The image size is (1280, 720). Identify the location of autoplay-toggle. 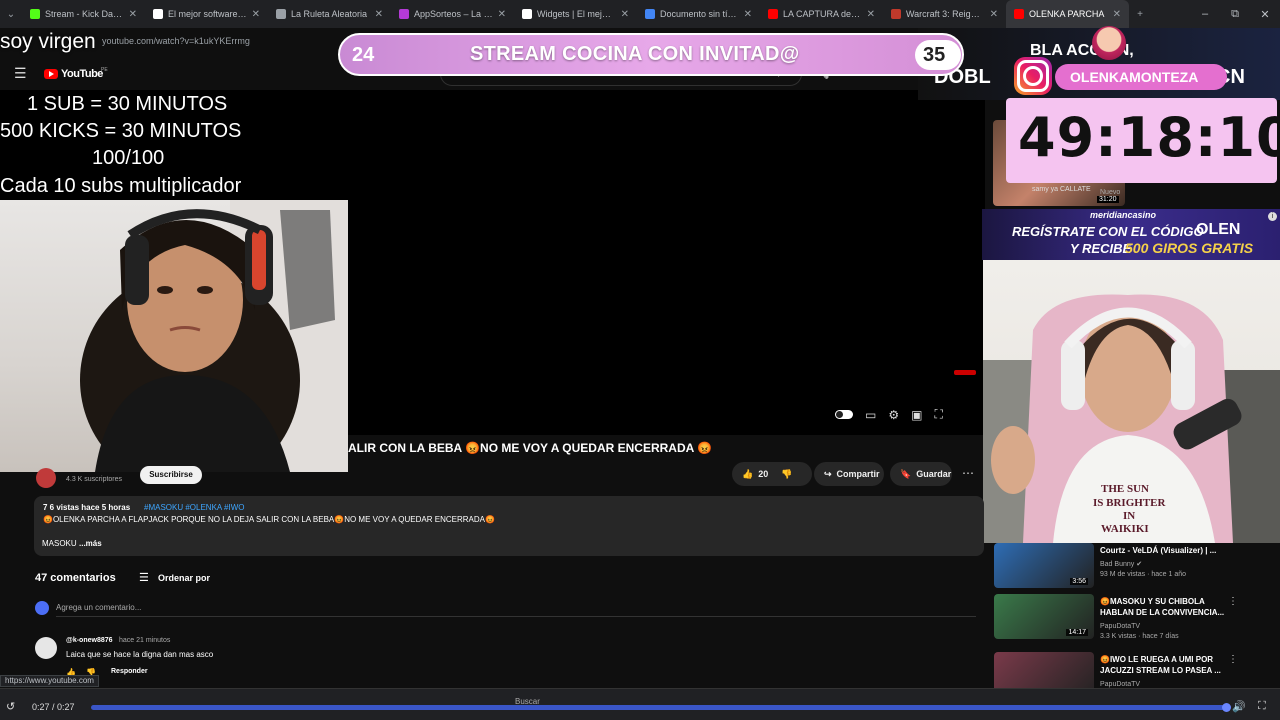
(844, 414).